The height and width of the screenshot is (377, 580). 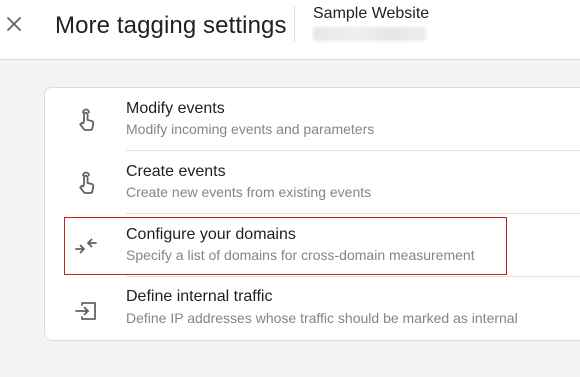 I want to click on setting-label: Configure your domains, so click(x=211, y=234).